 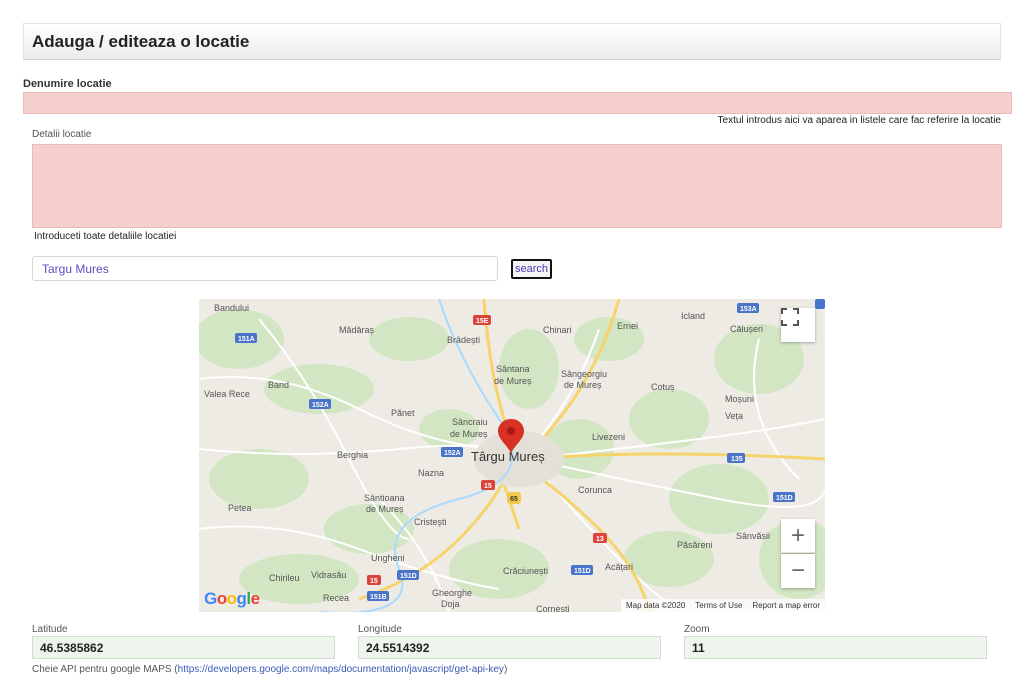 What do you see at coordinates (470, 422) in the screenshot?
I see `svg-text: Sâncraiu` at bounding box center [470, 422].